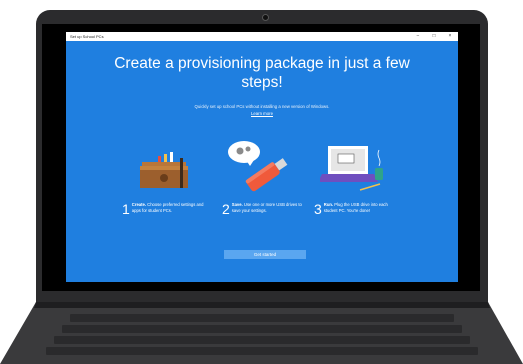  I want to click on close-button: ×, so click(450, 36).